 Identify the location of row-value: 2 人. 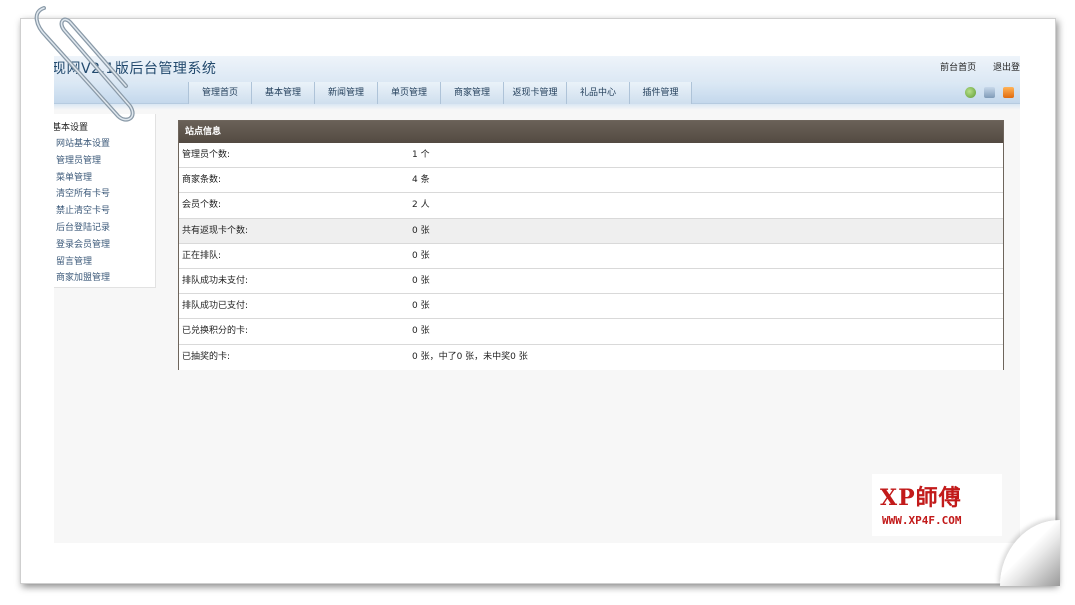
(421, 205).